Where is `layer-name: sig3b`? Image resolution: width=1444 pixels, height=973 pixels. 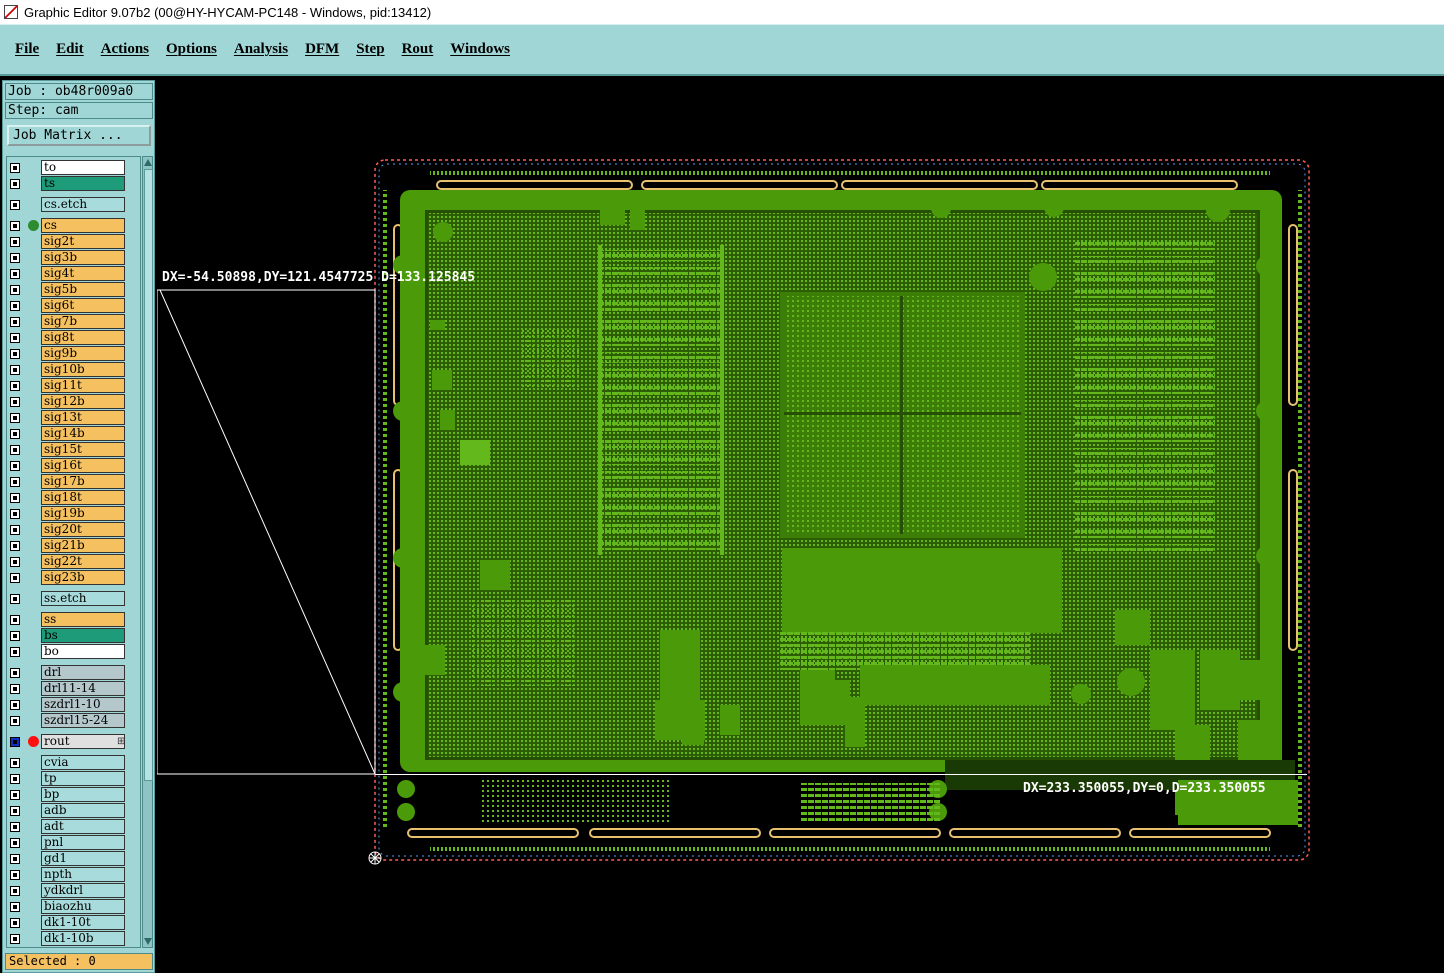
layer-name: sig3b is located at coordinates (83, 257).